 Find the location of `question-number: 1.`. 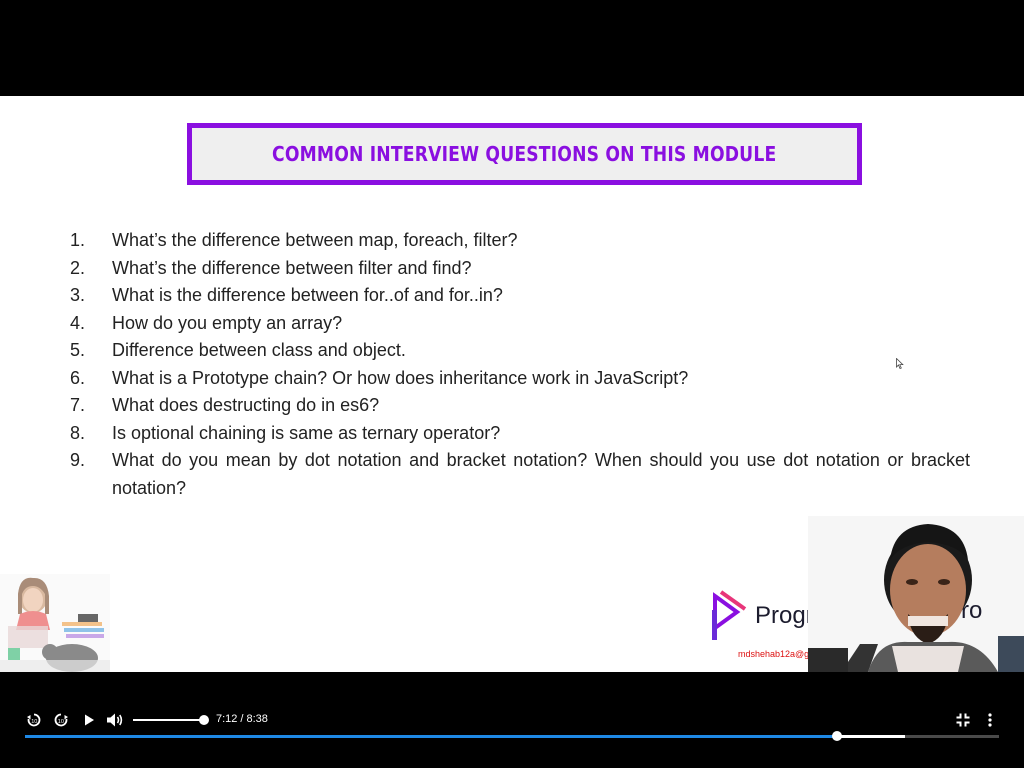

question-number: 1. is located at coordinates (78, 240).